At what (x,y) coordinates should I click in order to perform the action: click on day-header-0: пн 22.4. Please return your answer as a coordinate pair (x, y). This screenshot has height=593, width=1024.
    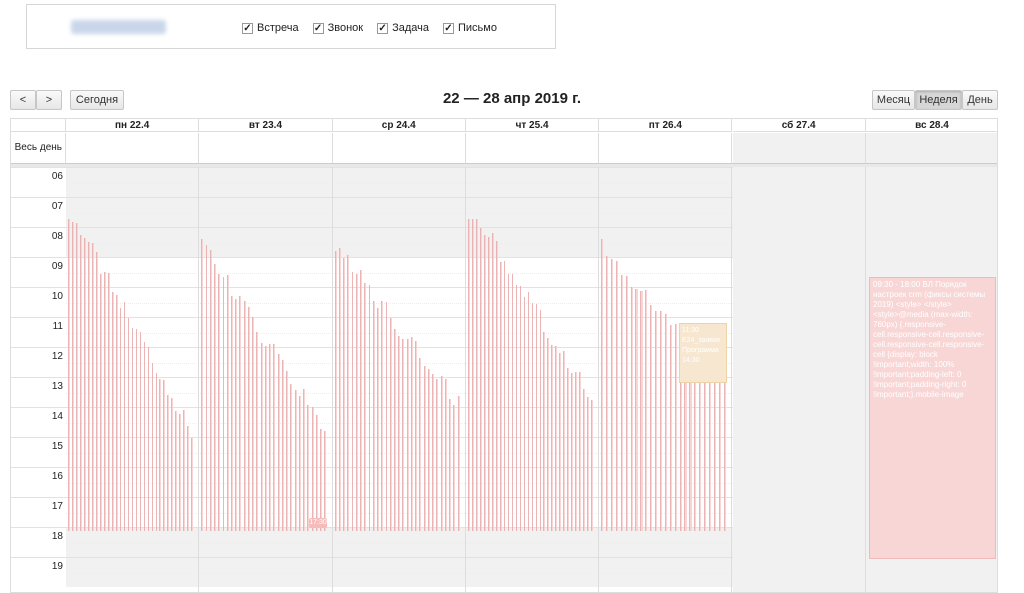
    Looking at the image, I should click on (133, 125).